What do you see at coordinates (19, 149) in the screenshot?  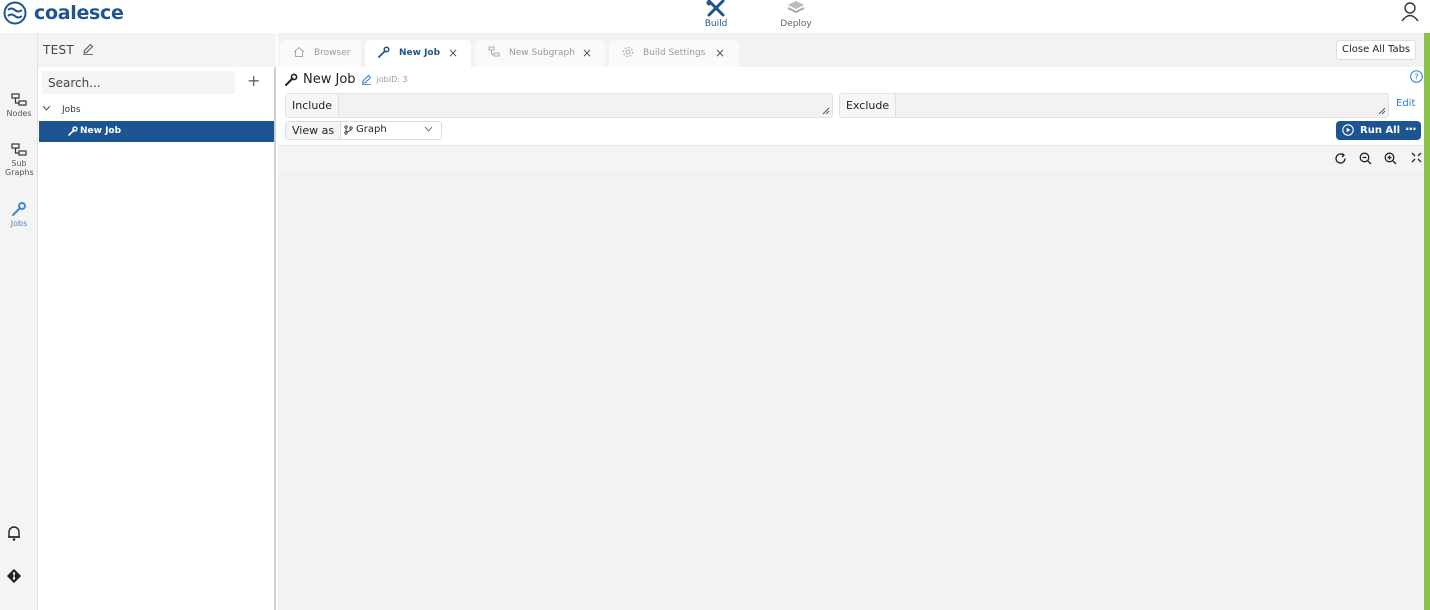 I see `subgraphs-icon` at bounding box center [19, 149].